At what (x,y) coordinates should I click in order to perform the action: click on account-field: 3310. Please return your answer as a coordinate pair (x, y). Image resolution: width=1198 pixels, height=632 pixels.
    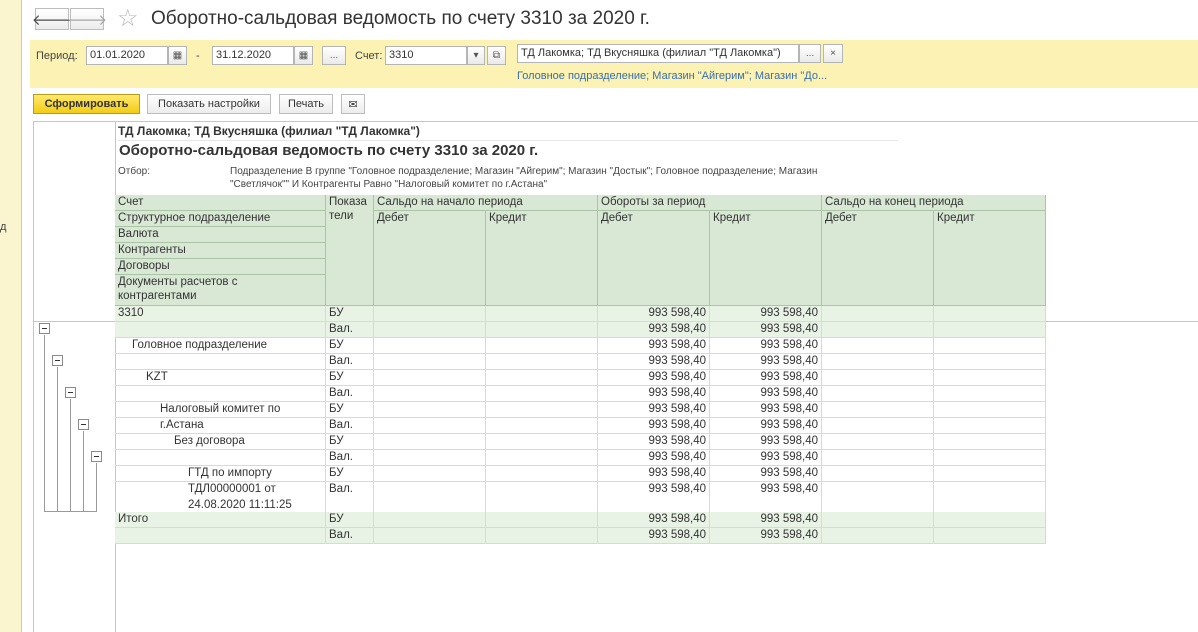
    Looking at the image, I should click on (426, 55).